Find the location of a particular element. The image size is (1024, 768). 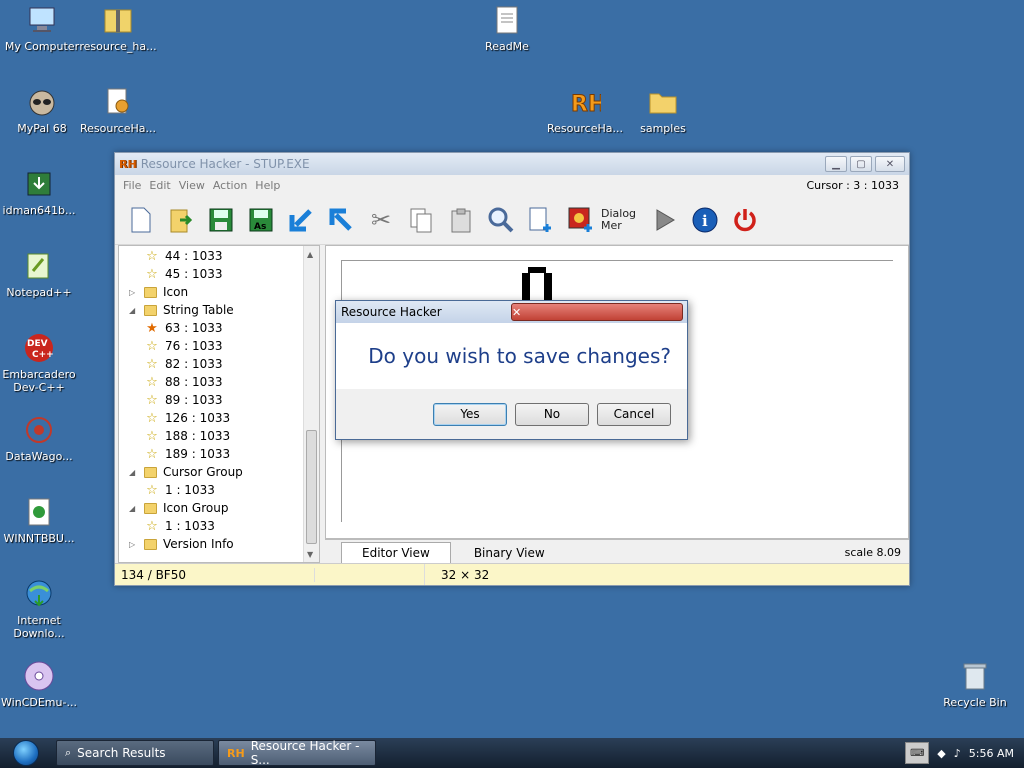

yes-button: Yes is located at coordinates (470, 414).